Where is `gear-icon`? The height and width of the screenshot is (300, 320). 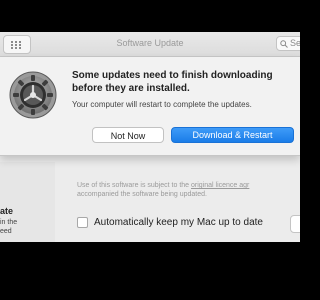
gear-icon is located at coordinates (33, 95).